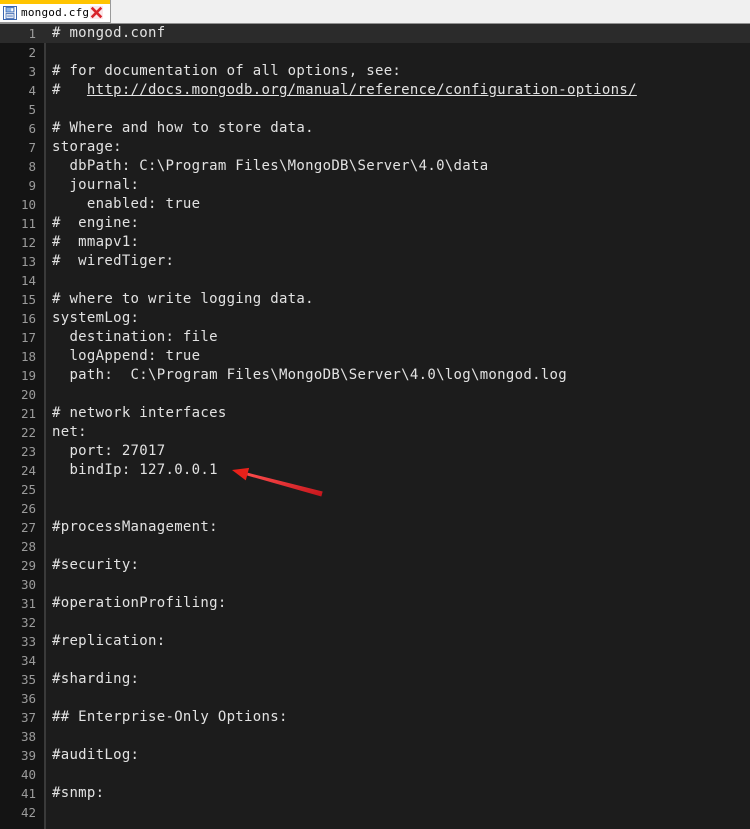  What do you see at coordinates (28, 489) in the screenshot?
I see `line-number: 25` at bounding box center [28, 489].